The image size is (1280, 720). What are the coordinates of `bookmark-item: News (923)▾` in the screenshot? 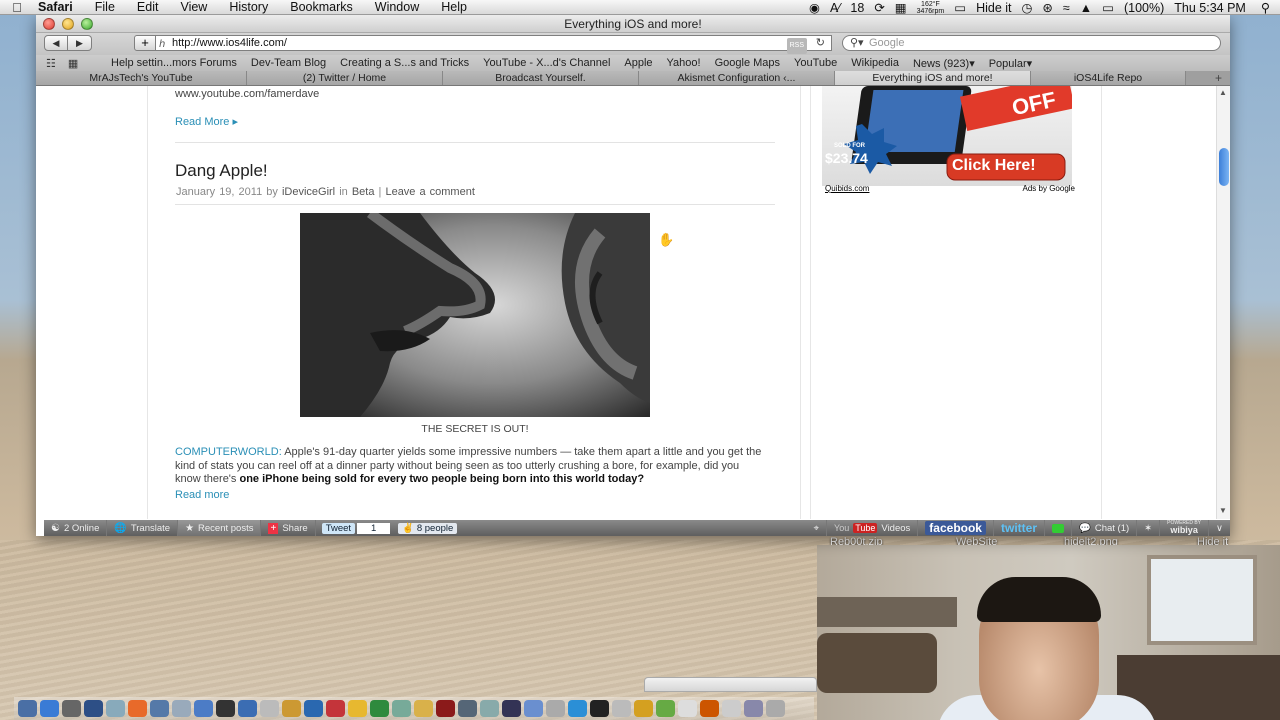 It's located at (944, 63).